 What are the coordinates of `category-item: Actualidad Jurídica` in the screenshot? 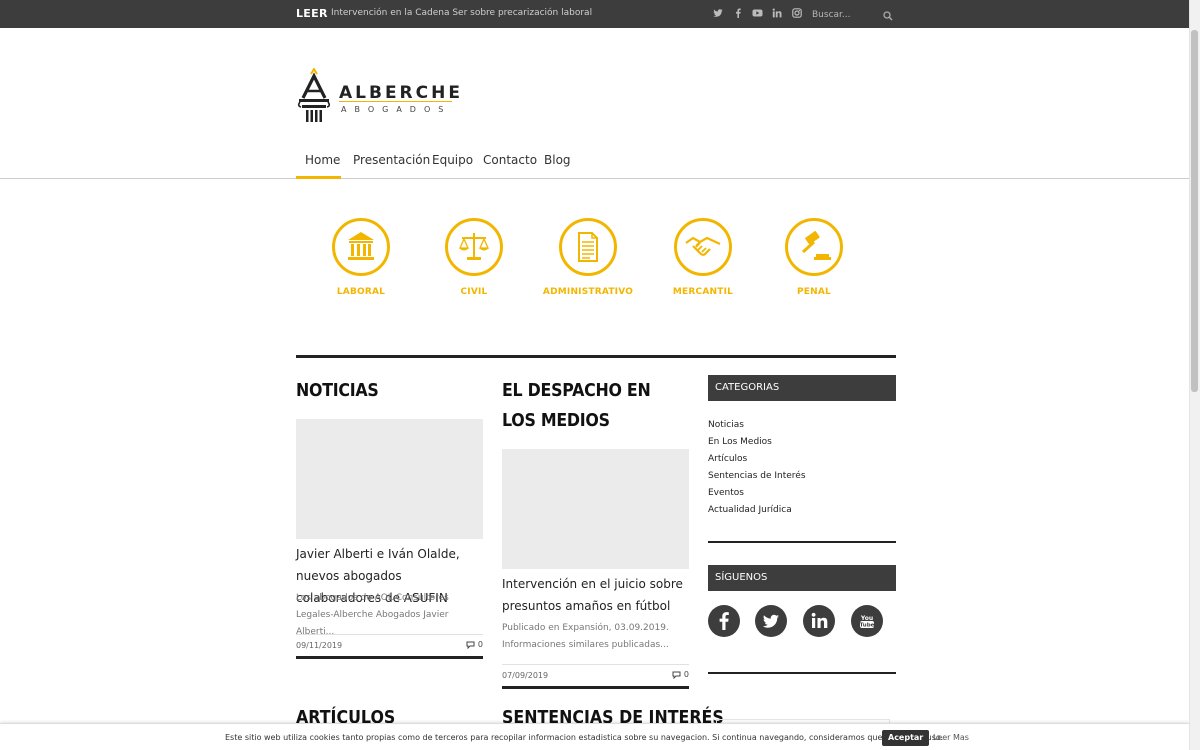 It's located at (757, 510).